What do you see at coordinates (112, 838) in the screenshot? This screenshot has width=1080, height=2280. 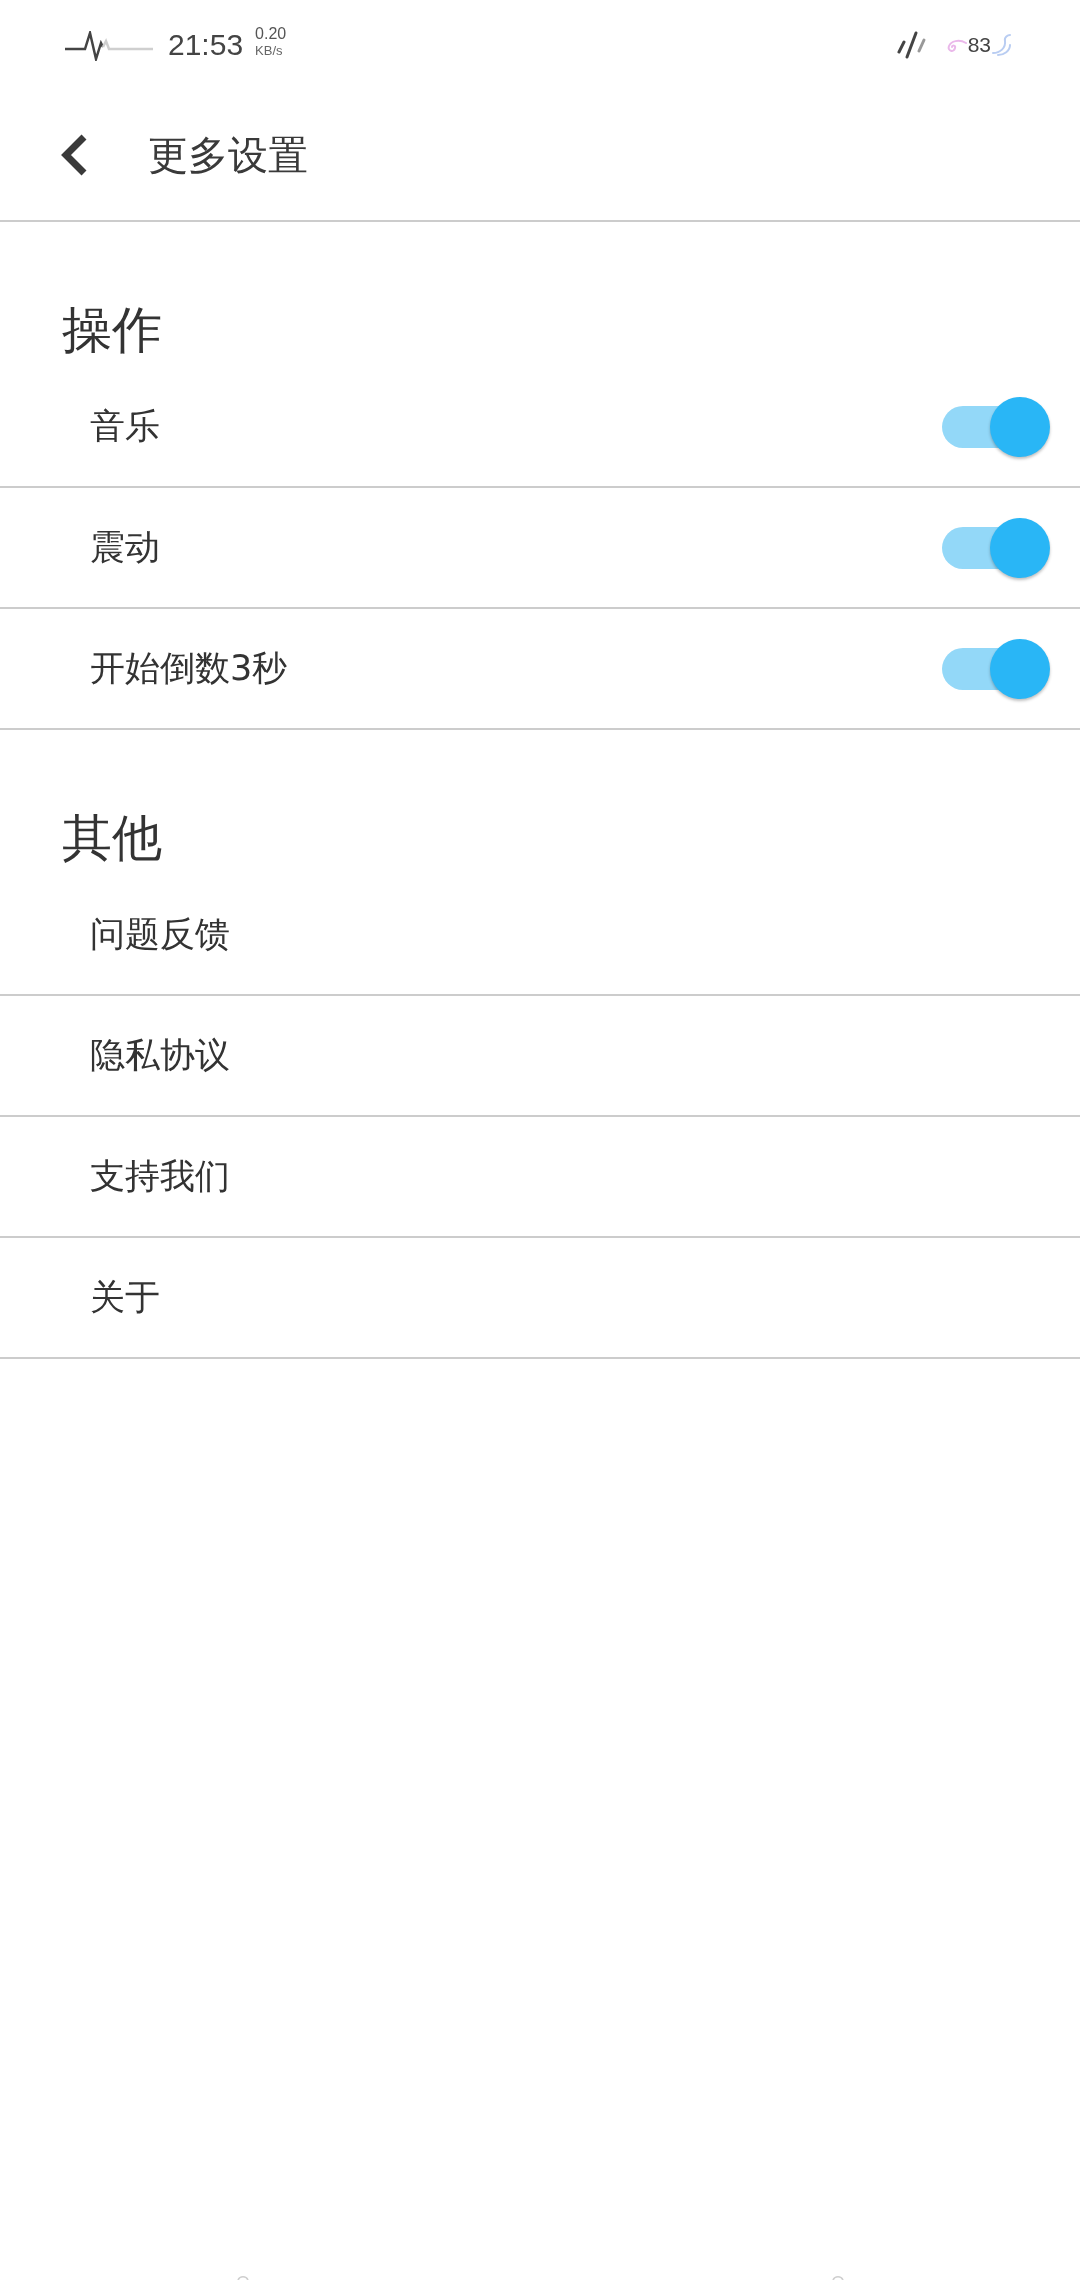 I see `section-heading: 其他` at bounding box center [112, 838].